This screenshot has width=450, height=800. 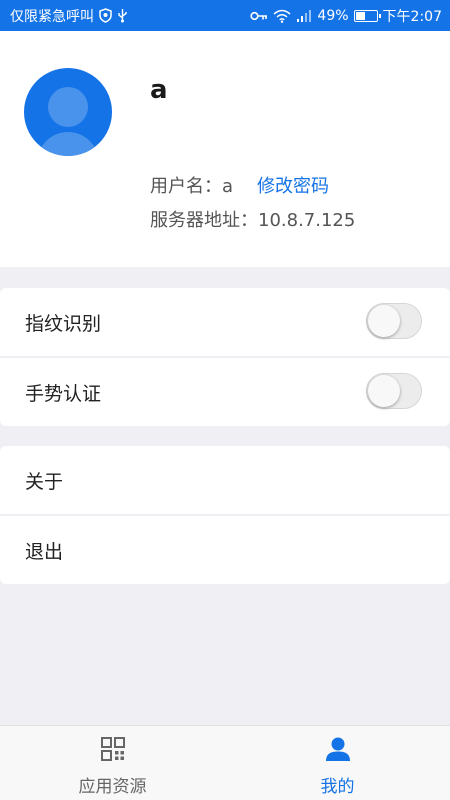 What do you see at coordinates (225, 550) in the screenshot?
I see `logout-item: 退出` at bounding box center [225, 550].